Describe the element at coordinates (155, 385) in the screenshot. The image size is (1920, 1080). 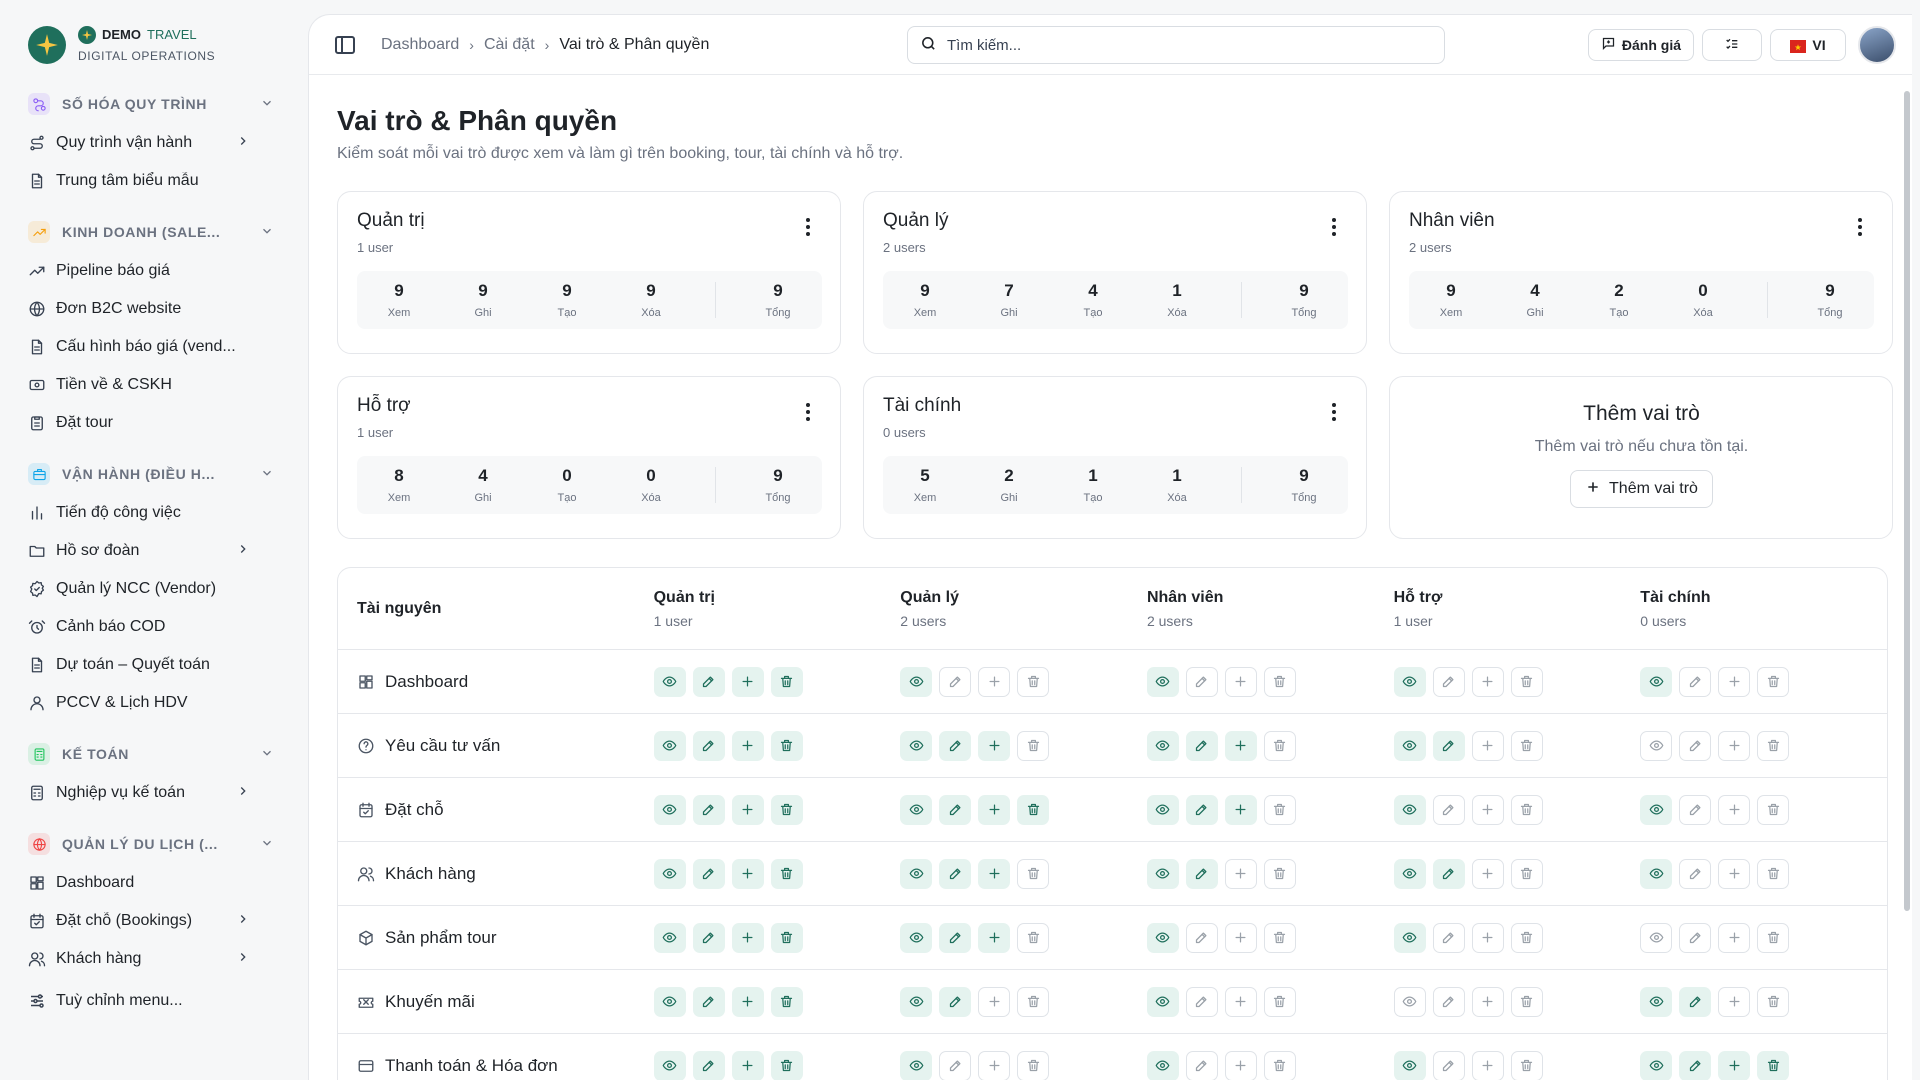
I see `sidebar-item: Tiền về & CSKH` at that location.